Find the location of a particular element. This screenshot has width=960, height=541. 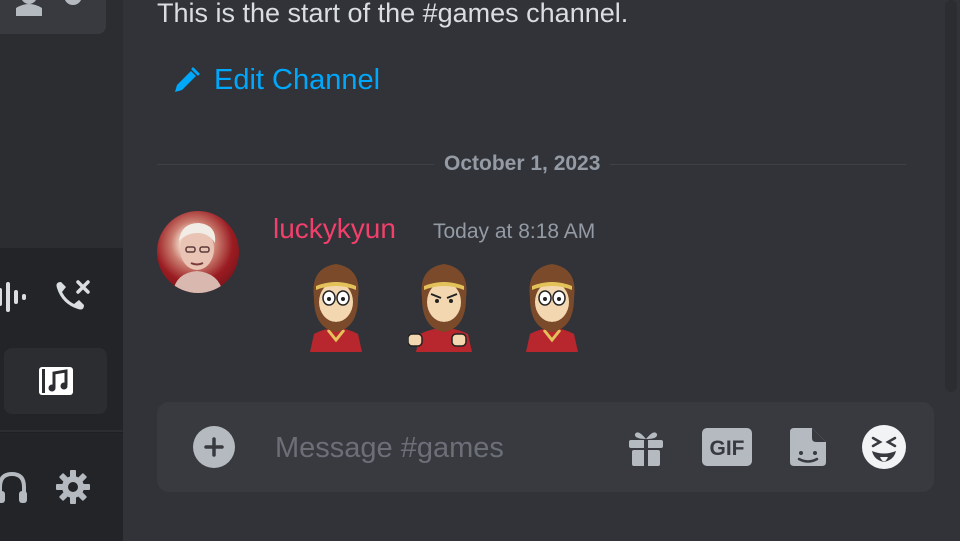

avatar is located at coordinates (198, 252).